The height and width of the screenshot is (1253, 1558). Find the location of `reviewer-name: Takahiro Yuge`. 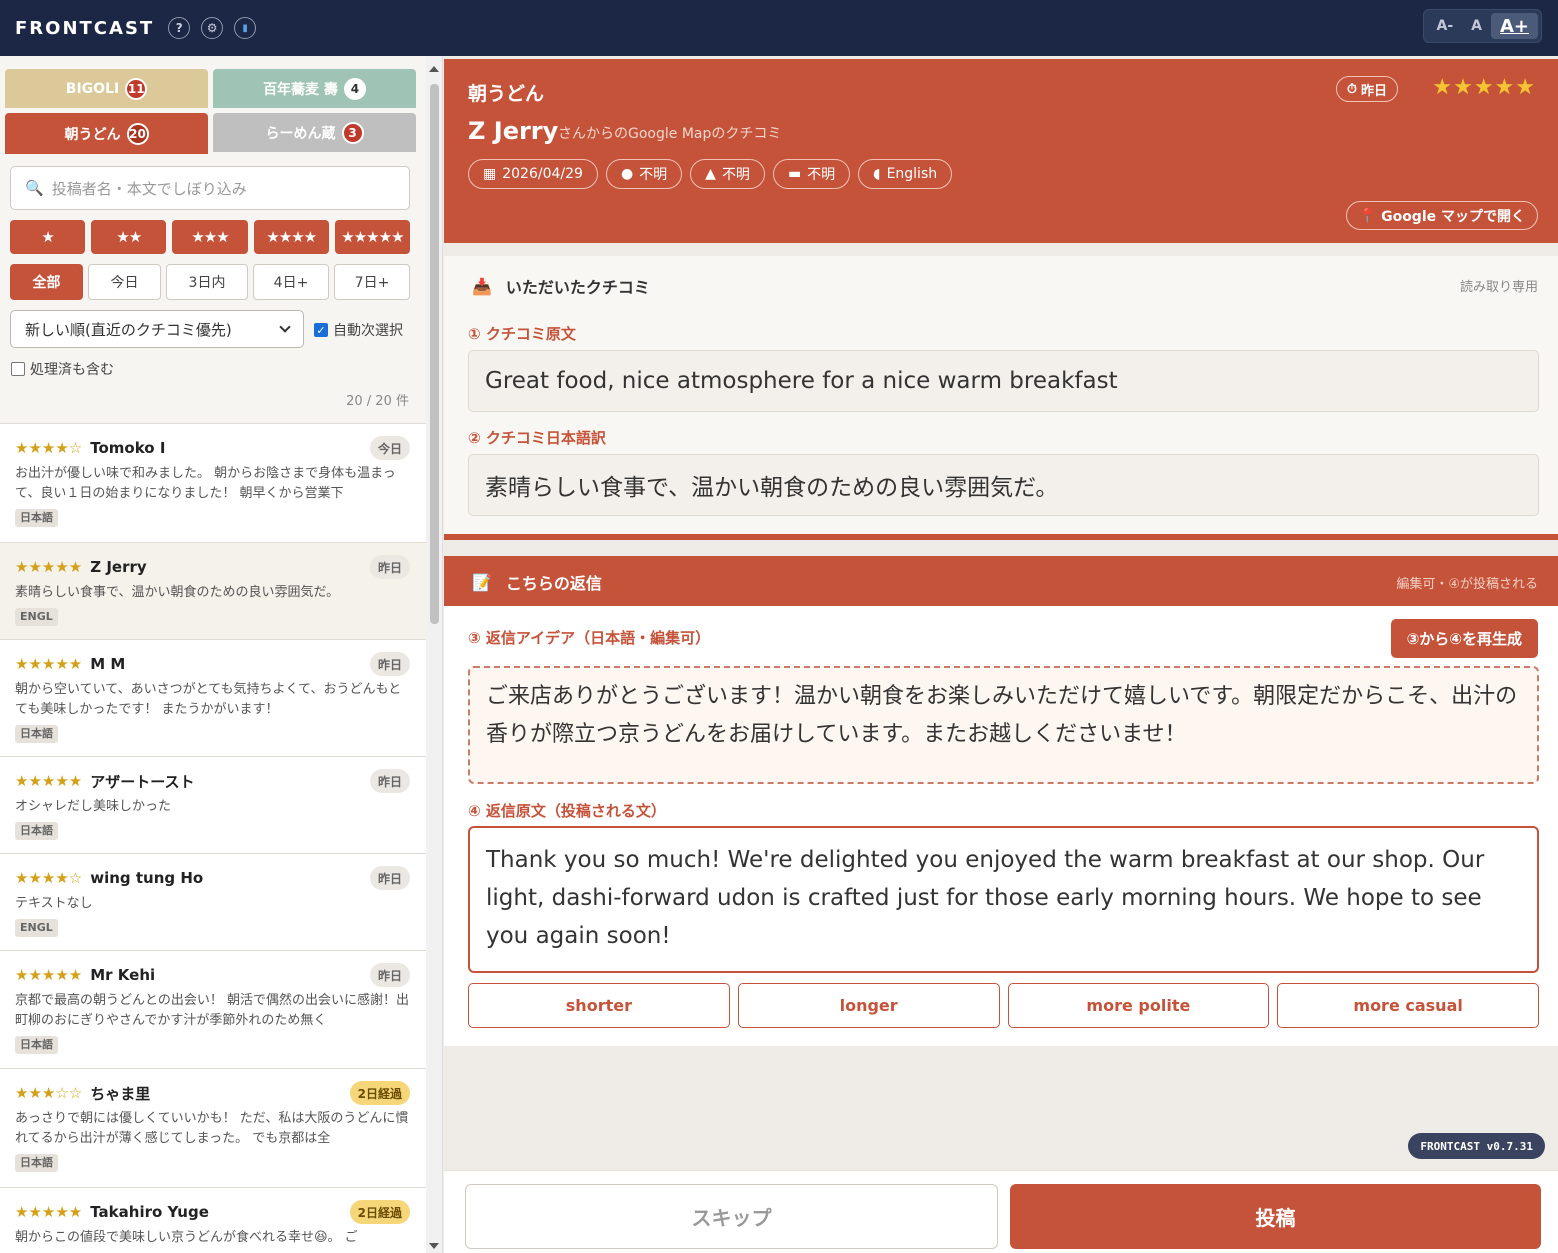

reviewer-name: Takahiro Yuge is located at coordinates (149, 1212).